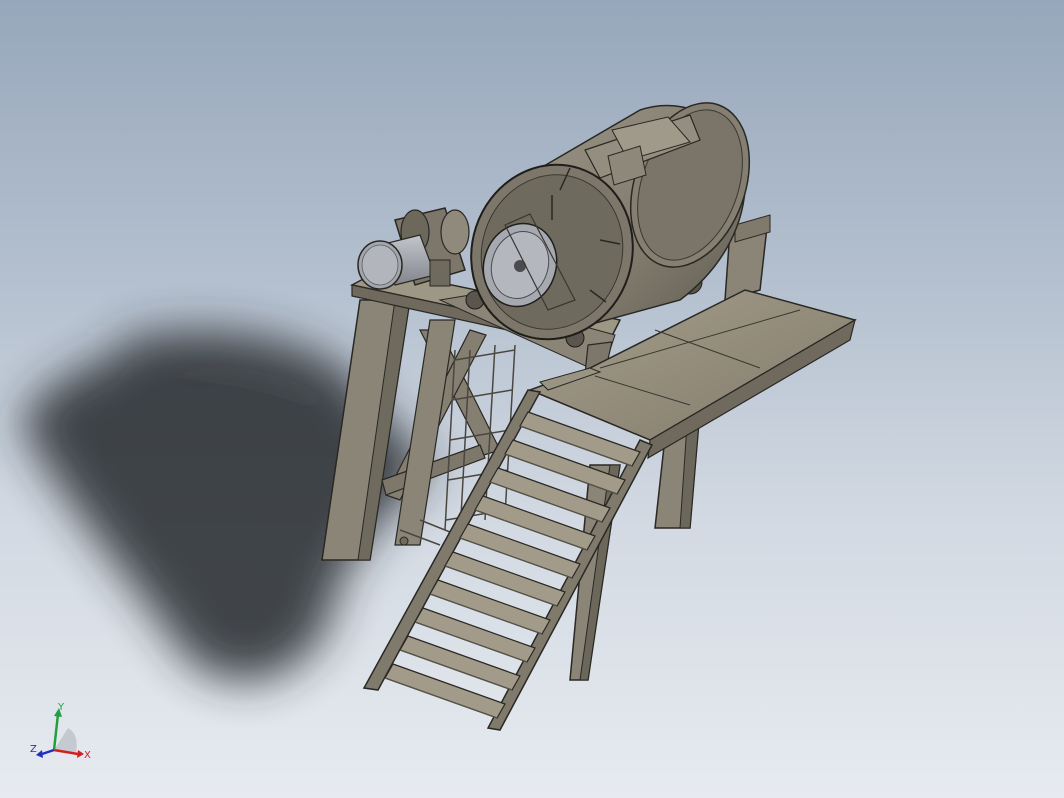  What do you see at coordinates (48, 752) in the screenshot?
I see `z-axis-arrow` at bounding box center [48, 752].